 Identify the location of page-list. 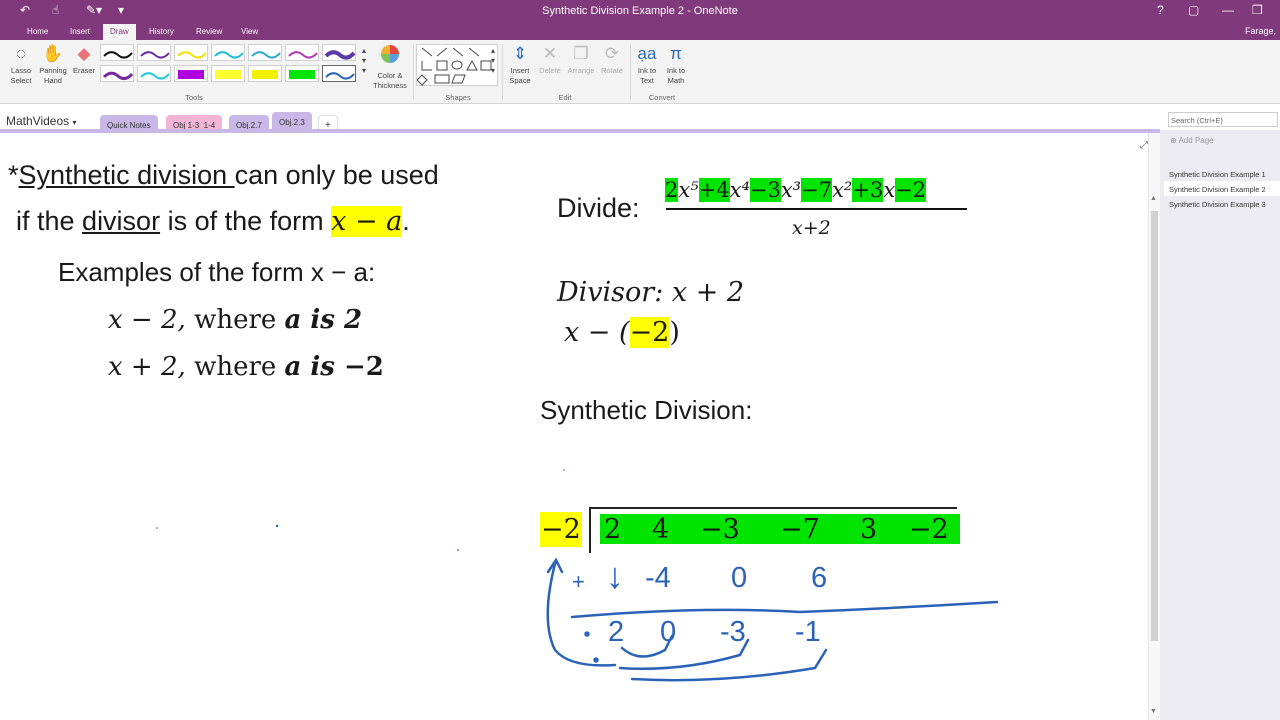
(1220, 425).